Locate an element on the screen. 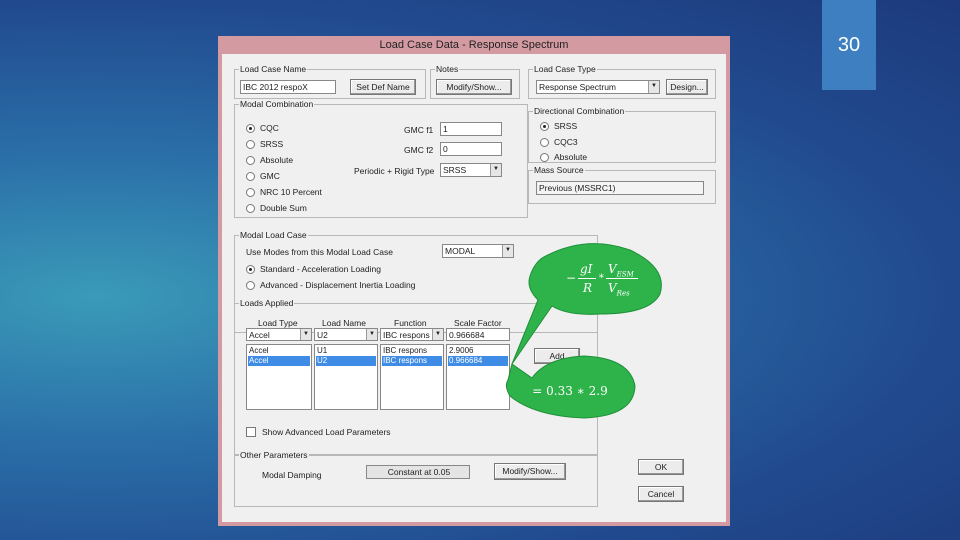 The width and height of the screenshot is (960, 540). radio-srss-label: SRSS is located at coordinates (272, 144).